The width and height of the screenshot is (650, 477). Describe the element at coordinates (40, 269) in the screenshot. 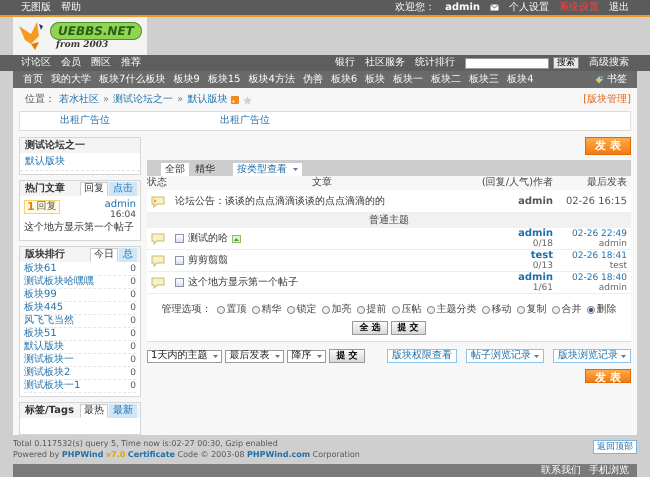

I see `board-link: 板块61` at that location.